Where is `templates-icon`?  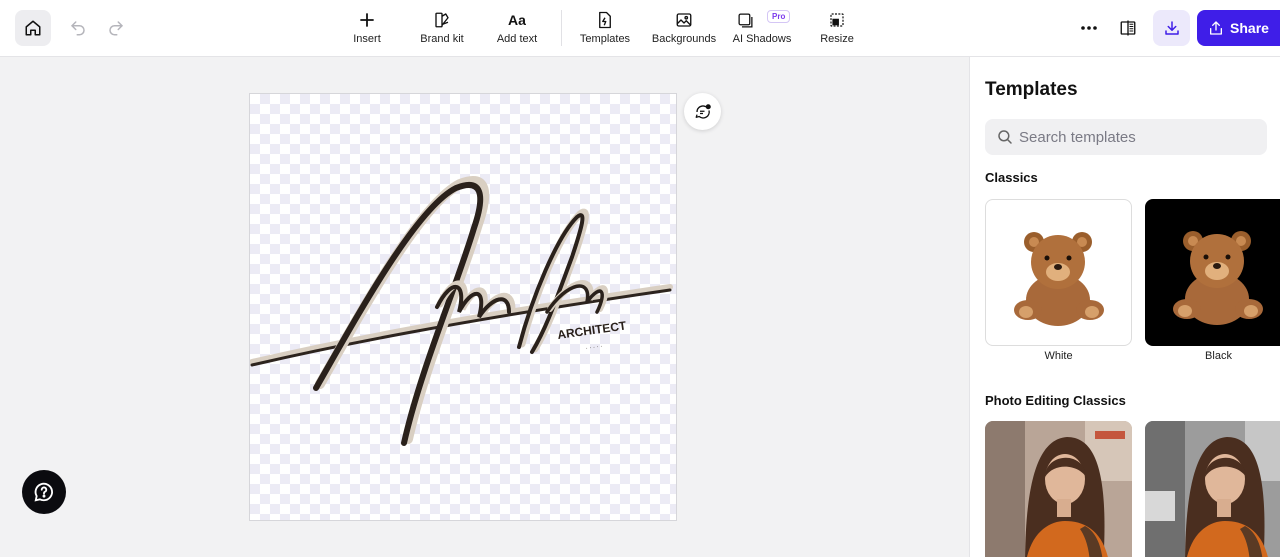
templates-icon is located at coordinates (605, 20).